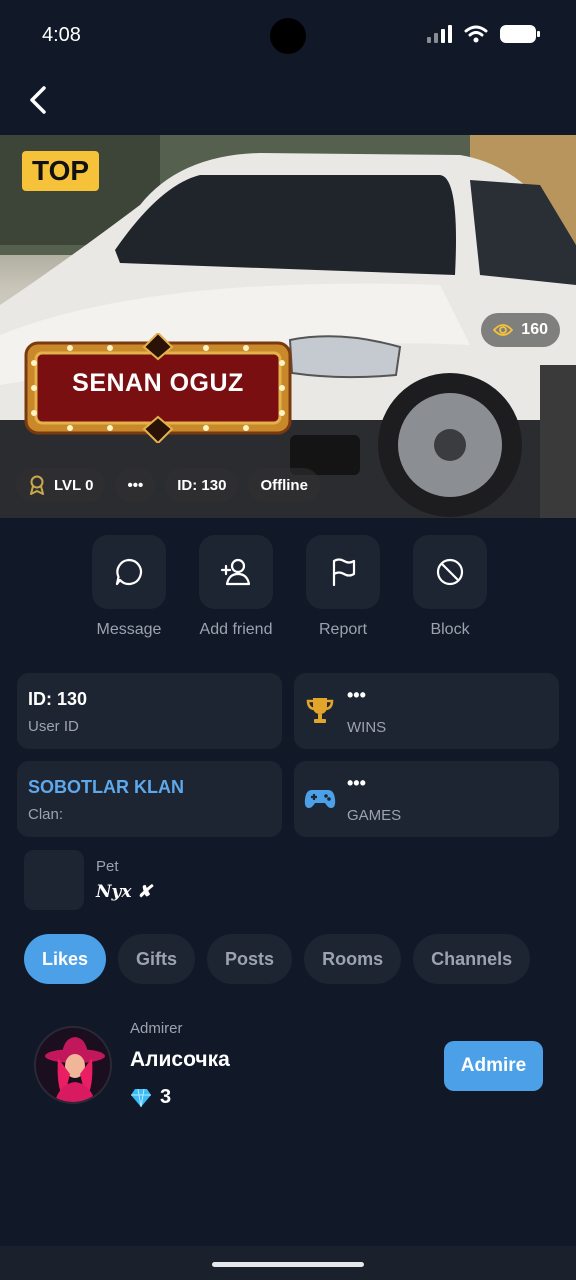 This screenshot has width=576, height=1280. What do you see at coordinates (149, 799) in the screenshot?
I see `clan-card: SOBOTLAR KLAN Clan:` at bounding box center [149, 799].